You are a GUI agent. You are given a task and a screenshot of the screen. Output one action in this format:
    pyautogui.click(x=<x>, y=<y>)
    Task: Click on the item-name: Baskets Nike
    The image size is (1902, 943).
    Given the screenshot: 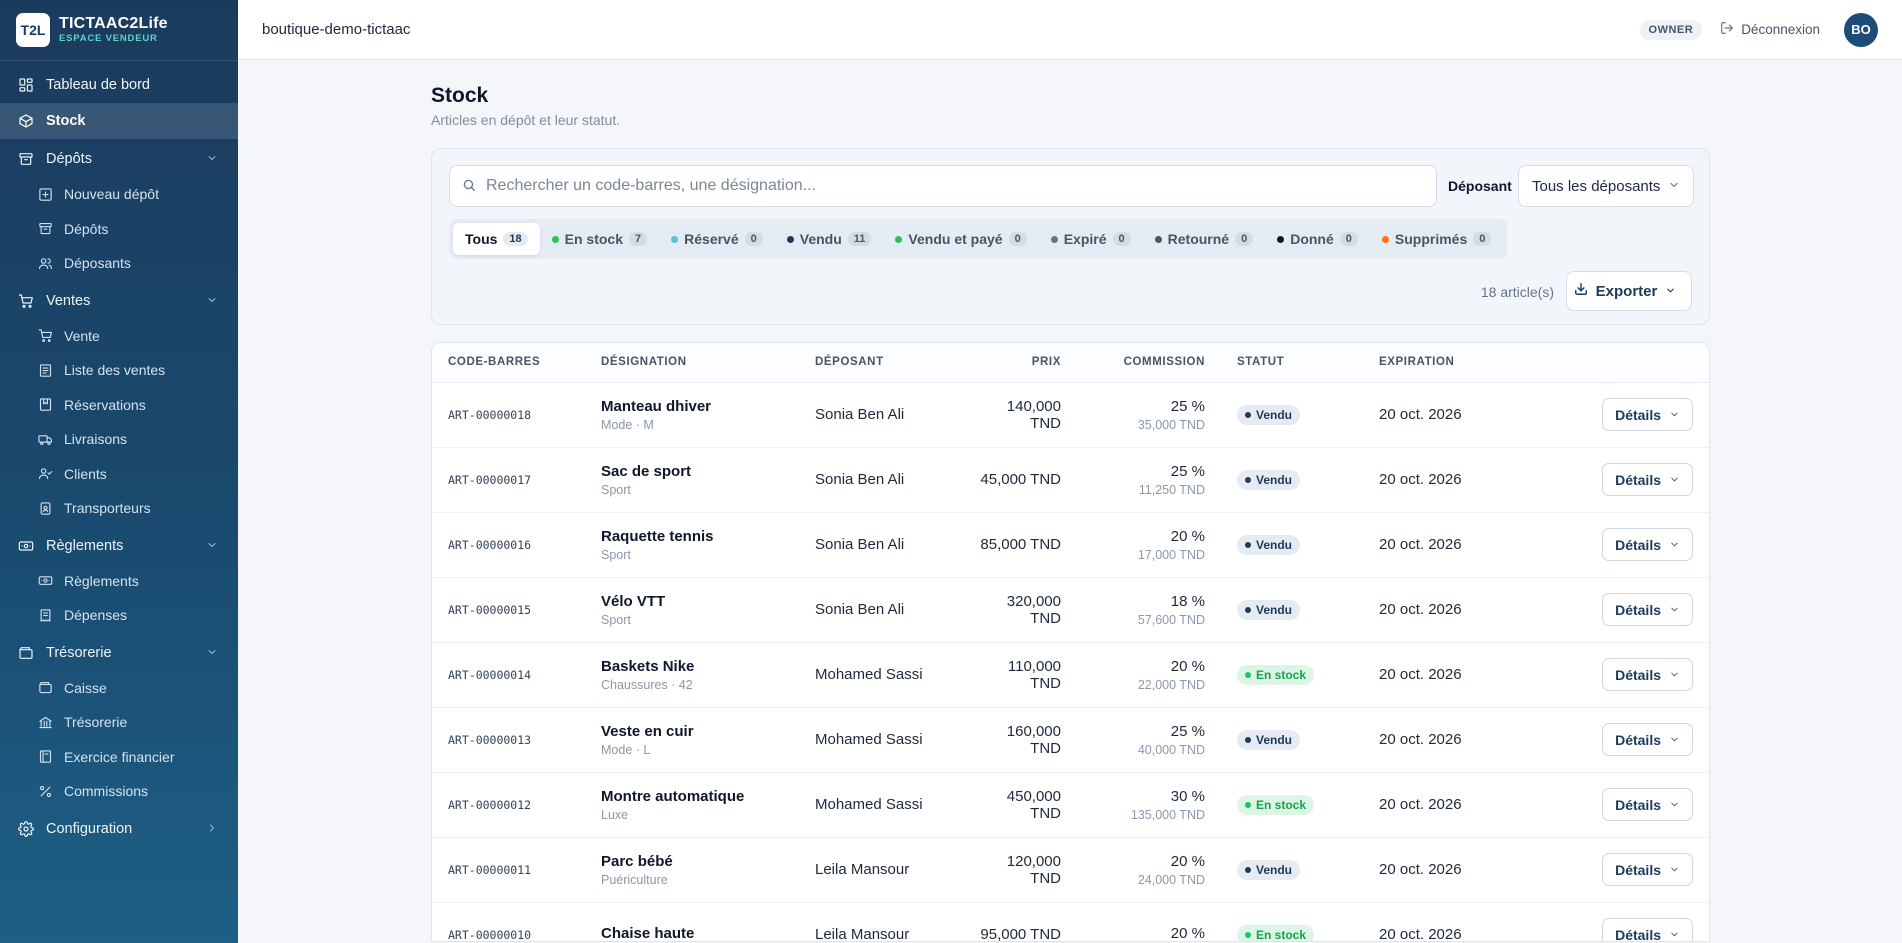 What is the action you would take?
    pyautogui.click(x=648, y=666)
    